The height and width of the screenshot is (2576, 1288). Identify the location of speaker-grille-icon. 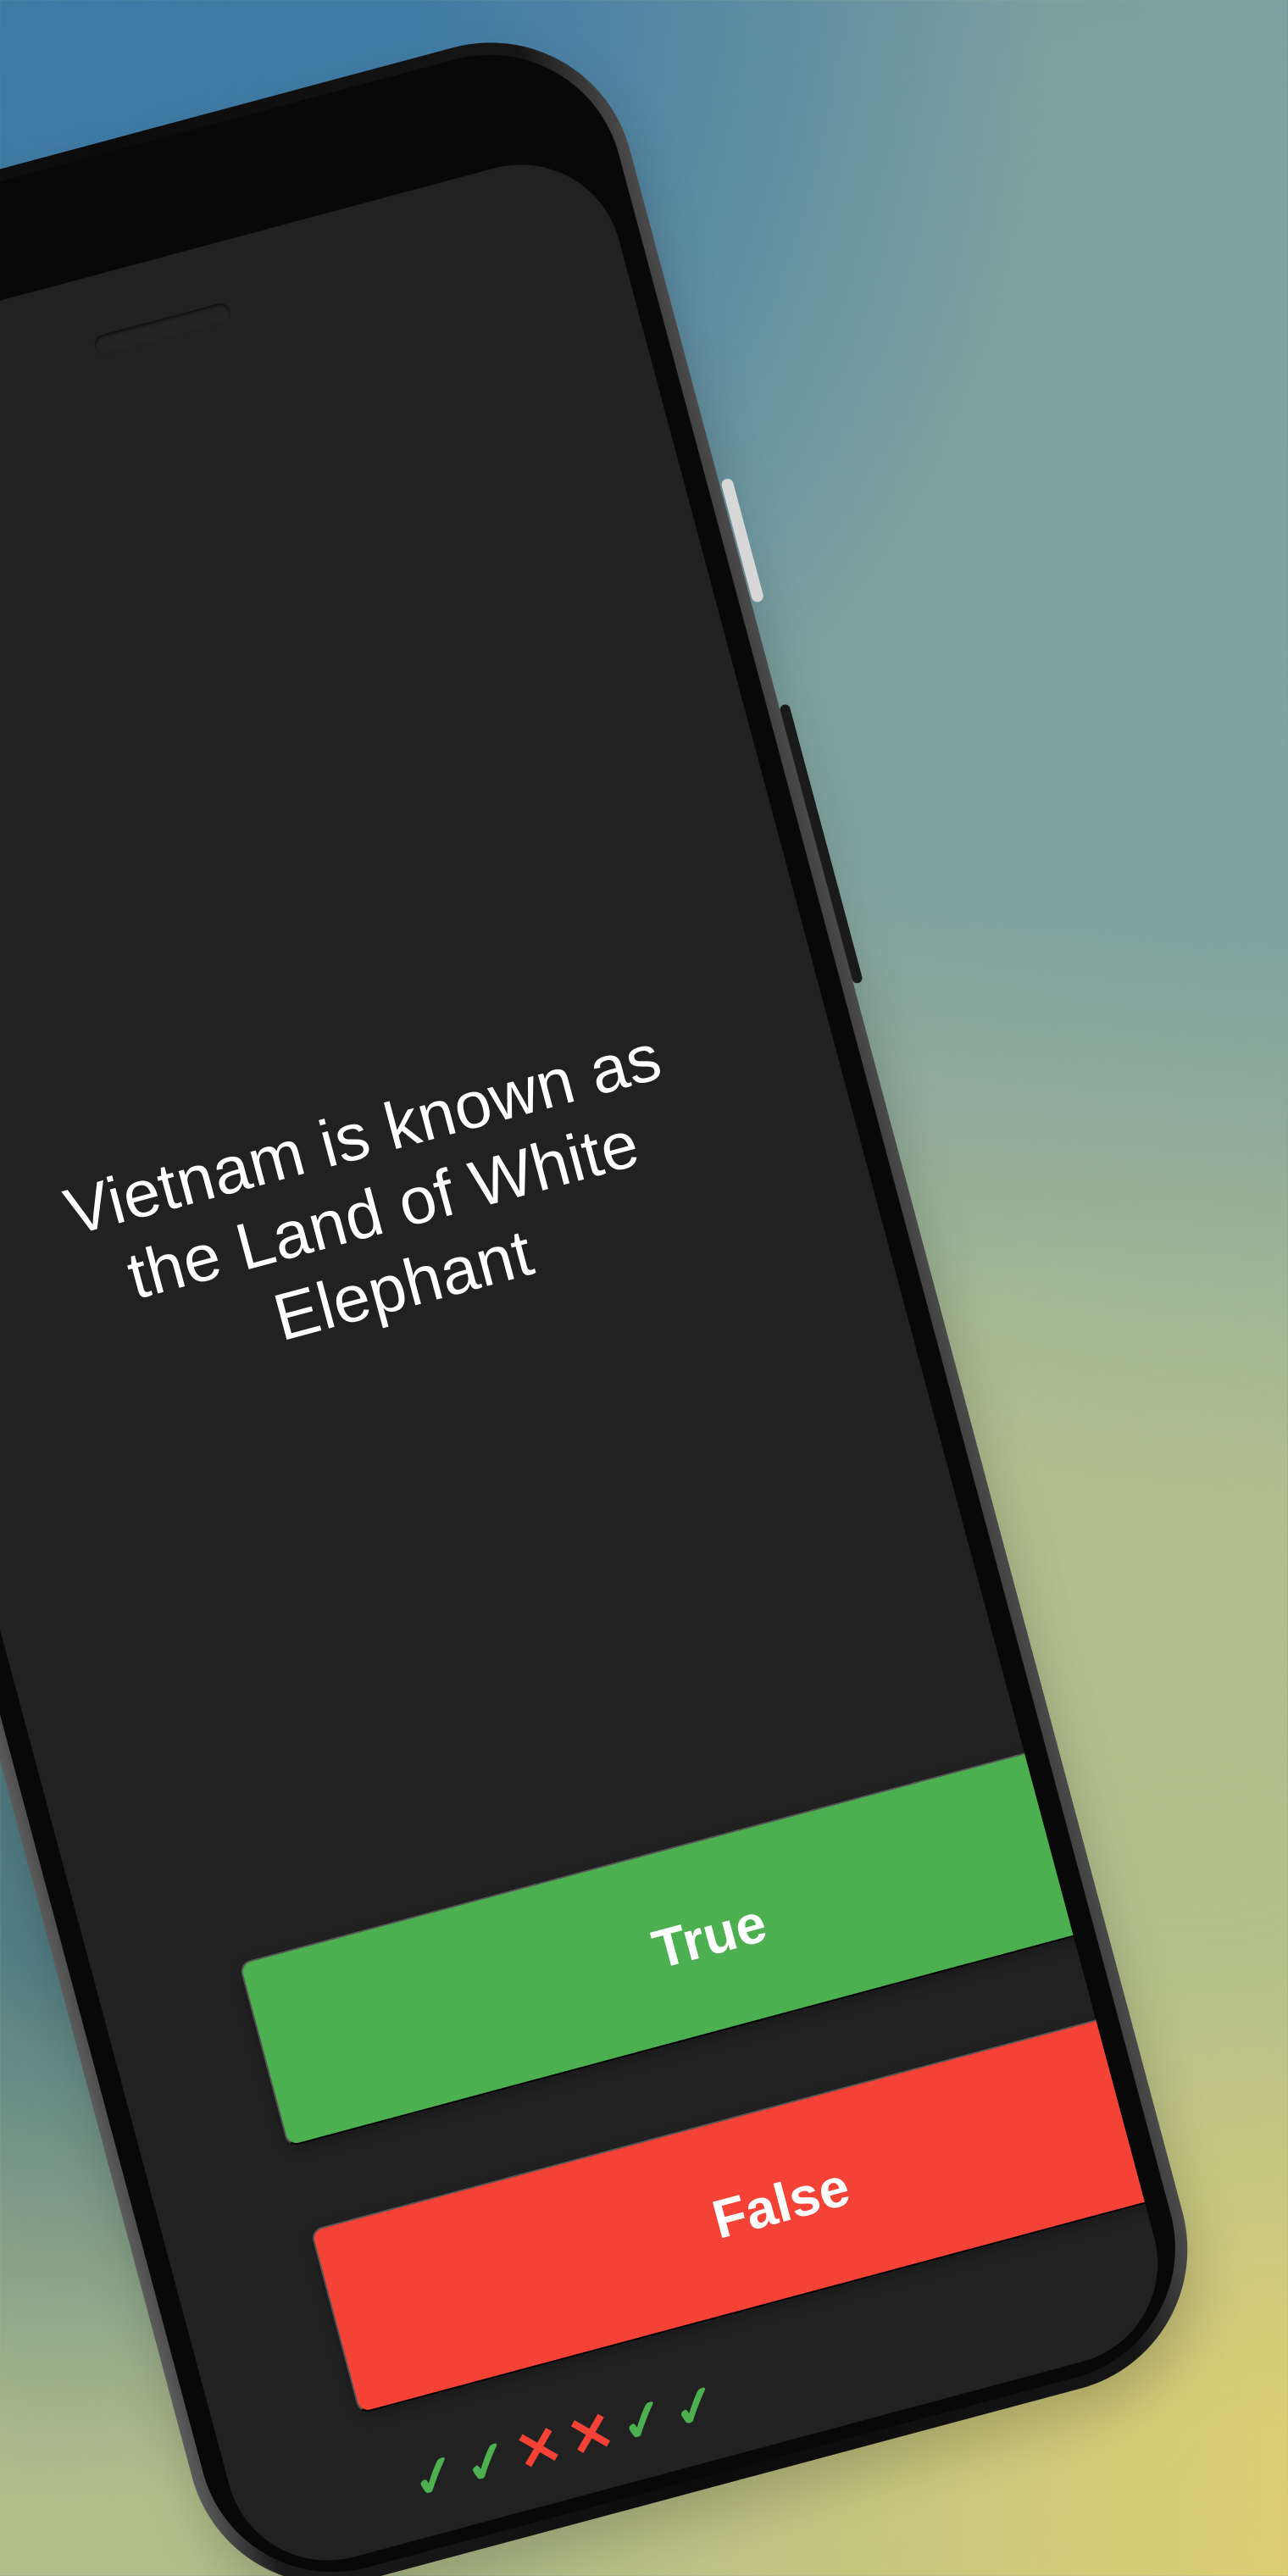
(162, 329).